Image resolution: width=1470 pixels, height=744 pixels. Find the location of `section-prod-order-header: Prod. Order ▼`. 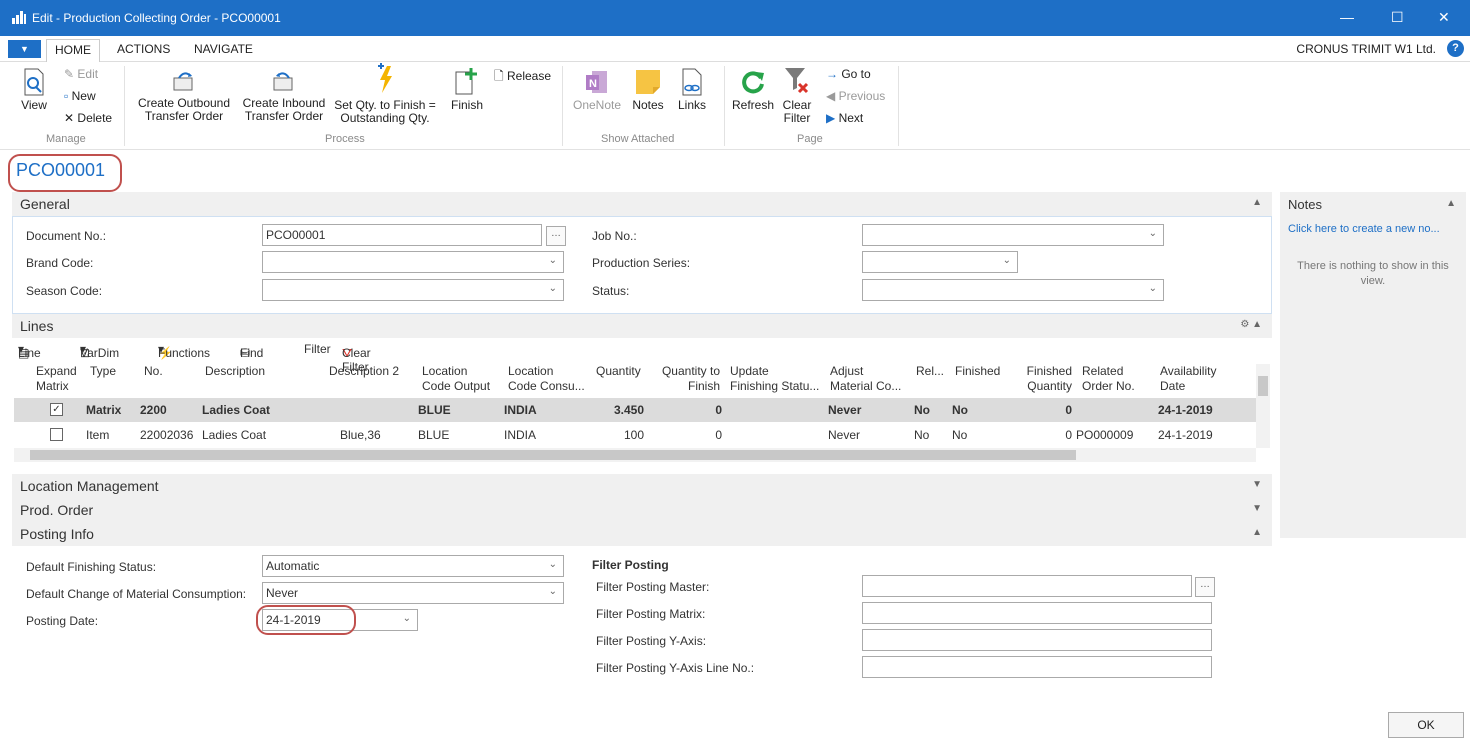

section-prod-order-header: Prod. Order ▼ is located at coordinates (642, 510).